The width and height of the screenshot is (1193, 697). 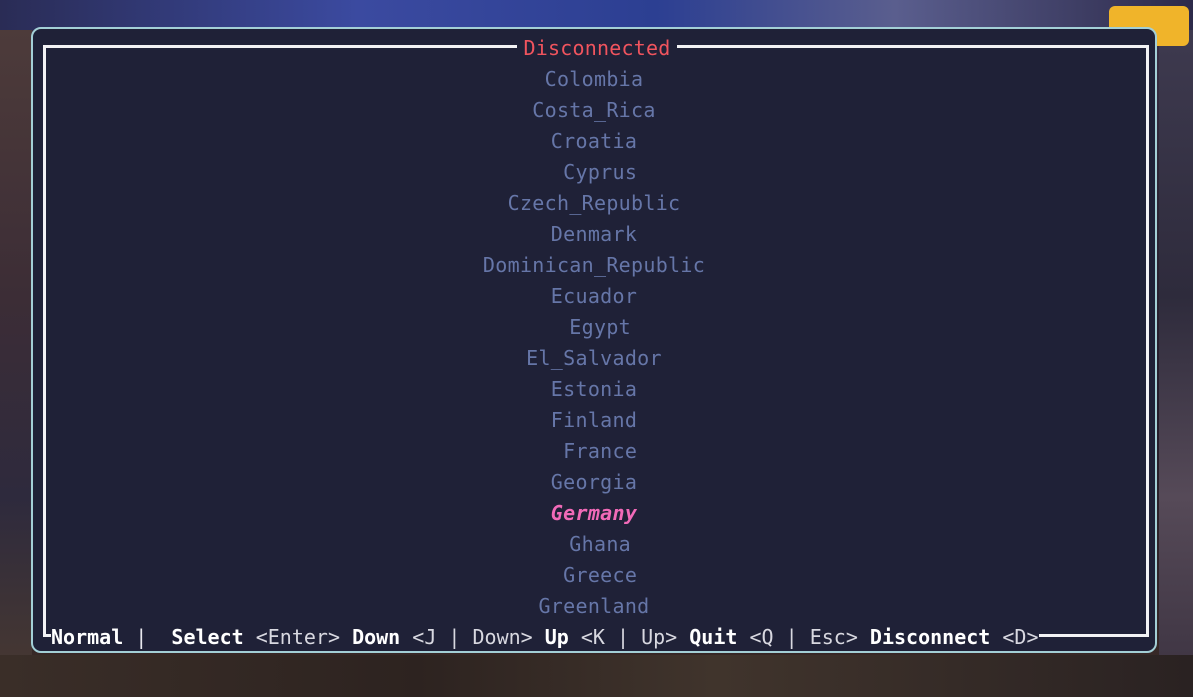 What do you see at coordinates (594, 389) in the screenshot?
I see `country-item: Estonia` at bounding box center [594, 389].